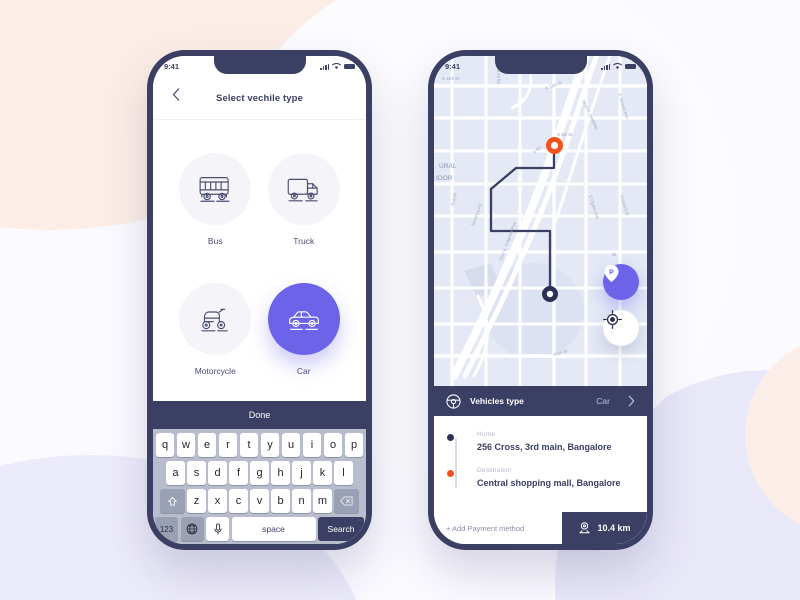 This screenshot has width=800, height=600. Describe the element at coordinates (249, 445) in the screenshot. I see `key-t: t` at that location.